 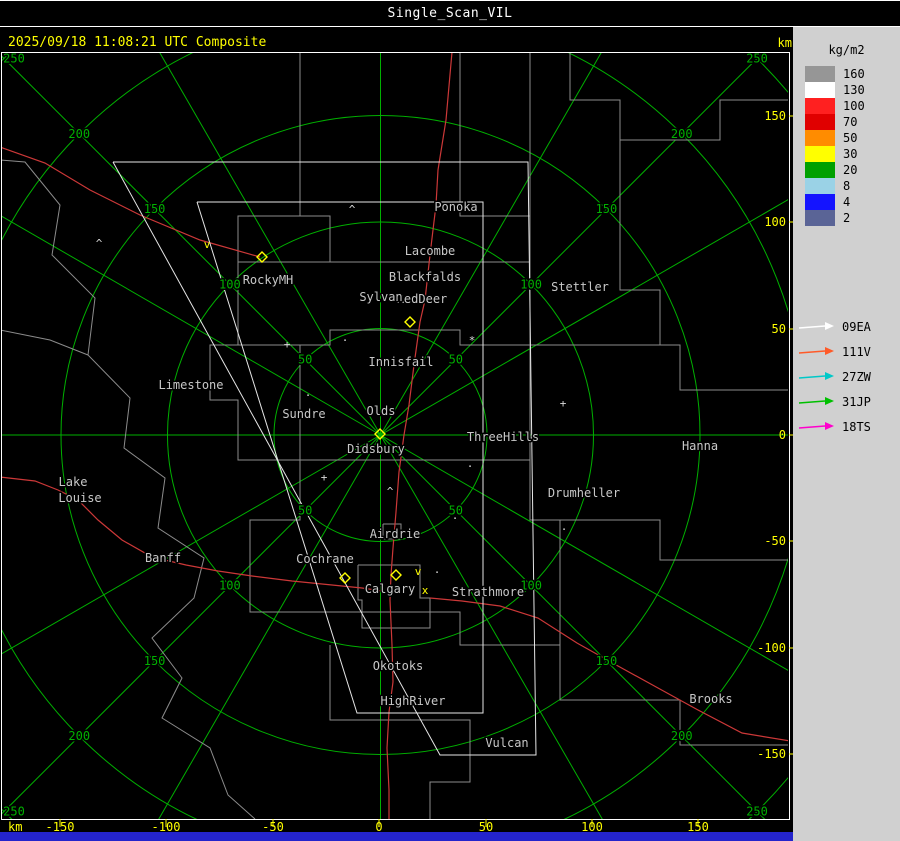 I want to click on city-label: RedDeer, so click(x=422, y=299).